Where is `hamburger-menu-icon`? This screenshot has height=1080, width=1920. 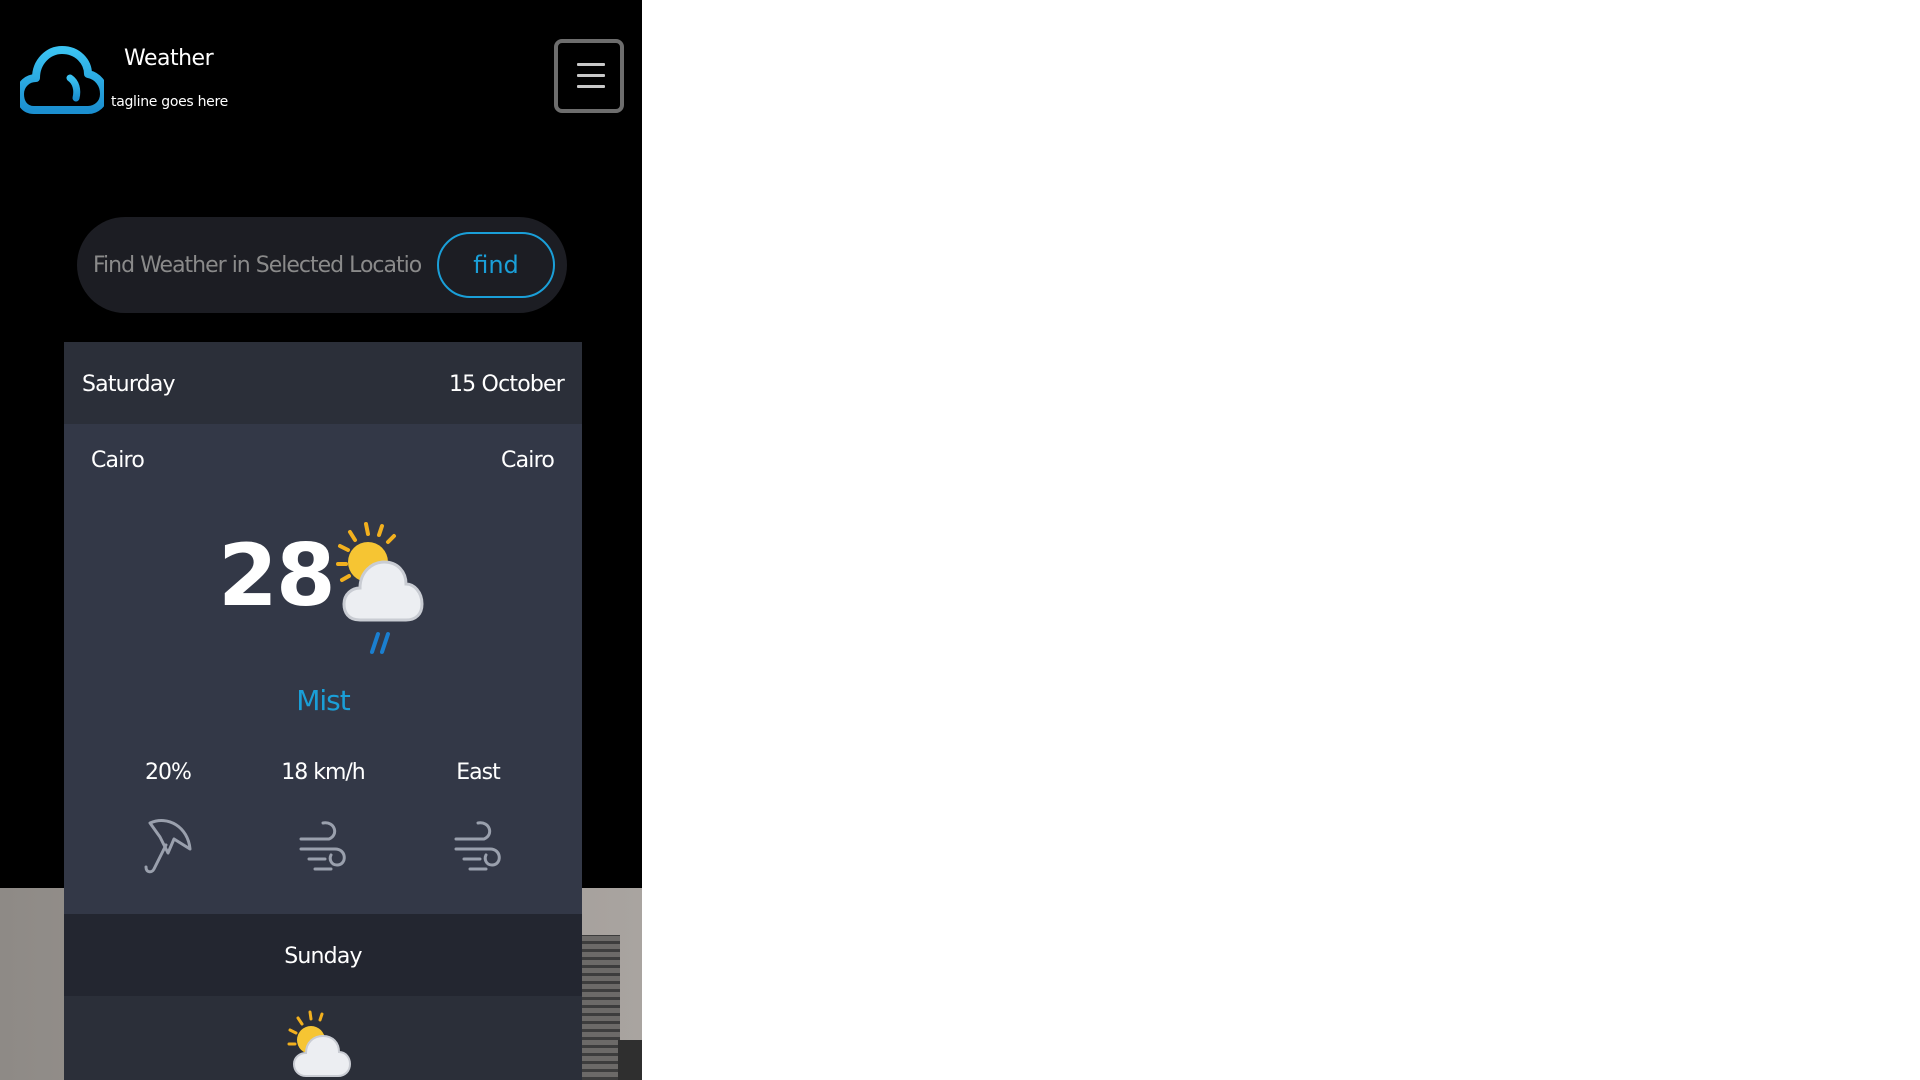
hamburger-menu-icon is located at coordinates (591, 64).